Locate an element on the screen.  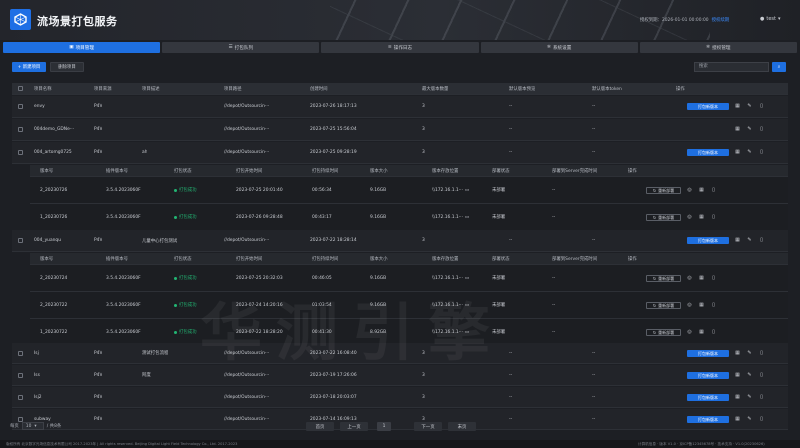
page-size-select: 10 ▾ is located at coordinates (32, 426).